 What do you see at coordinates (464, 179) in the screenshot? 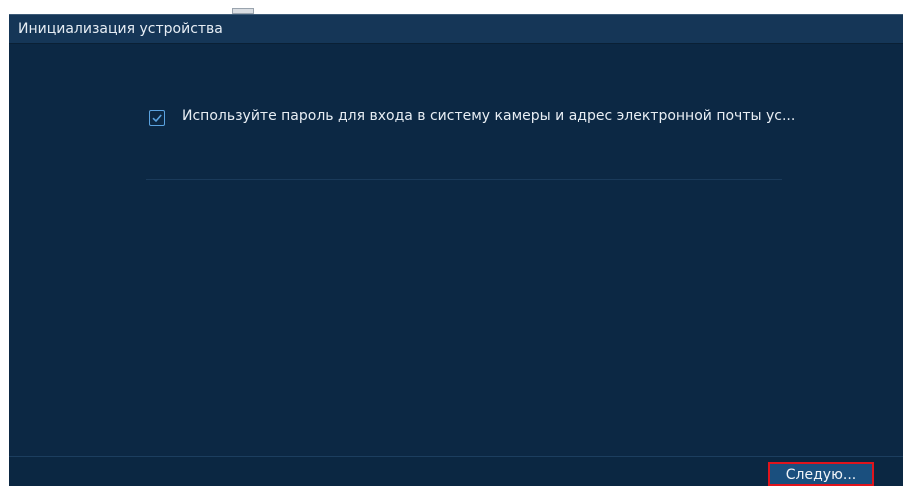
I see `section-divider` at bounding box center [464, 179].